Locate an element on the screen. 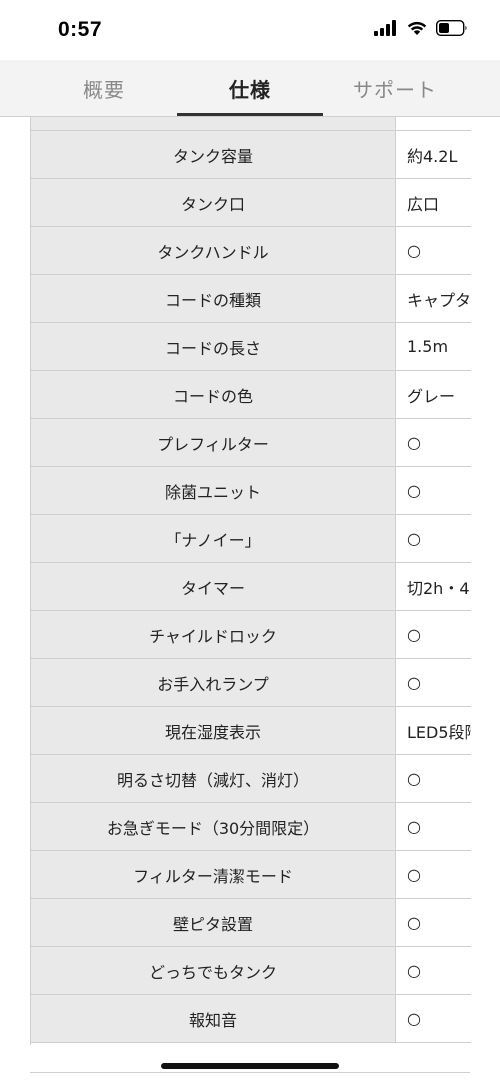 This screenshot has width=500, height=1080. spec-row: 現在湿度表示LED5段階 is located at coordinates (251, 730).